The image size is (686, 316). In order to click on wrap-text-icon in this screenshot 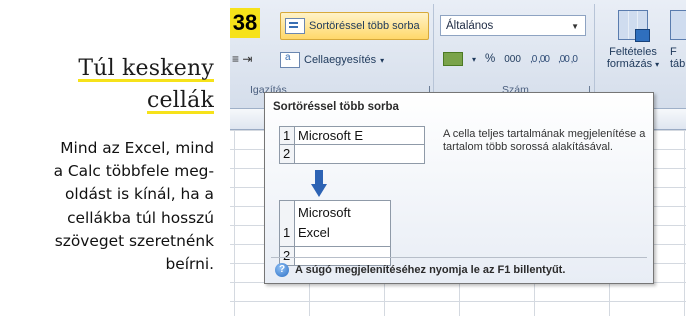, I will do `click(295, 26)`.